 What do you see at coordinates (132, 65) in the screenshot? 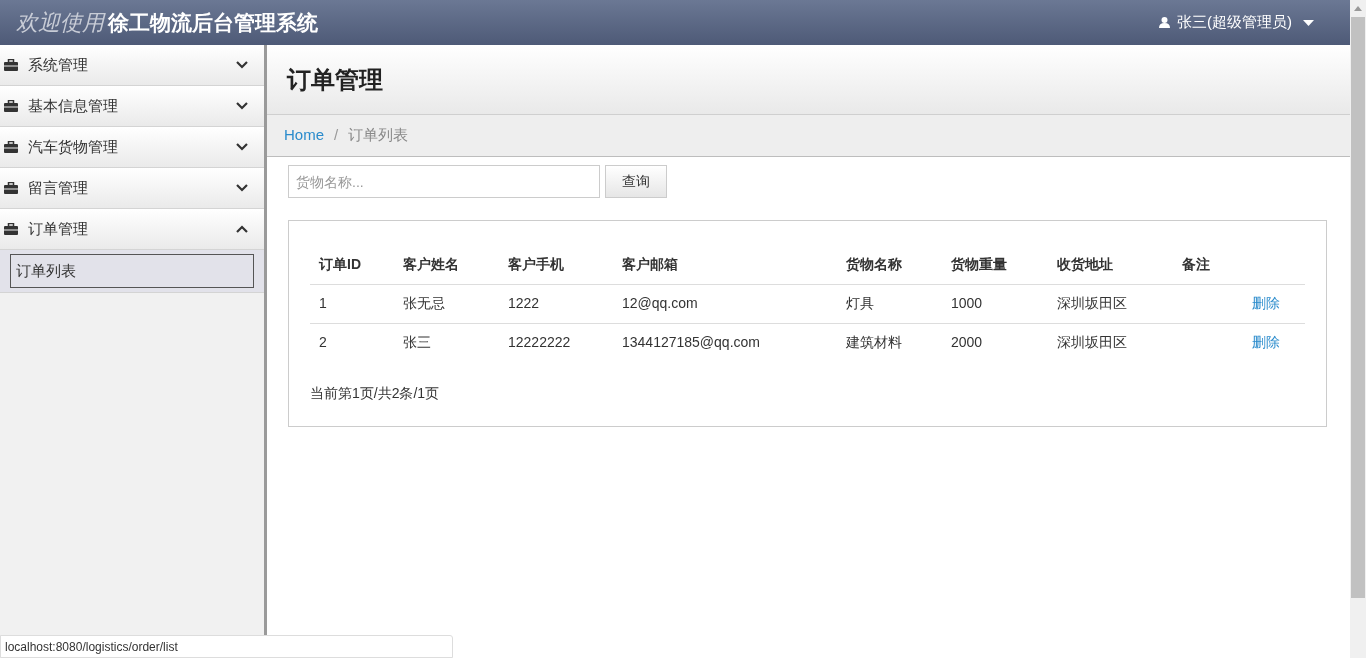
I see `sidebar-menu-item: 系统管理` at bounding box center [132, 65].